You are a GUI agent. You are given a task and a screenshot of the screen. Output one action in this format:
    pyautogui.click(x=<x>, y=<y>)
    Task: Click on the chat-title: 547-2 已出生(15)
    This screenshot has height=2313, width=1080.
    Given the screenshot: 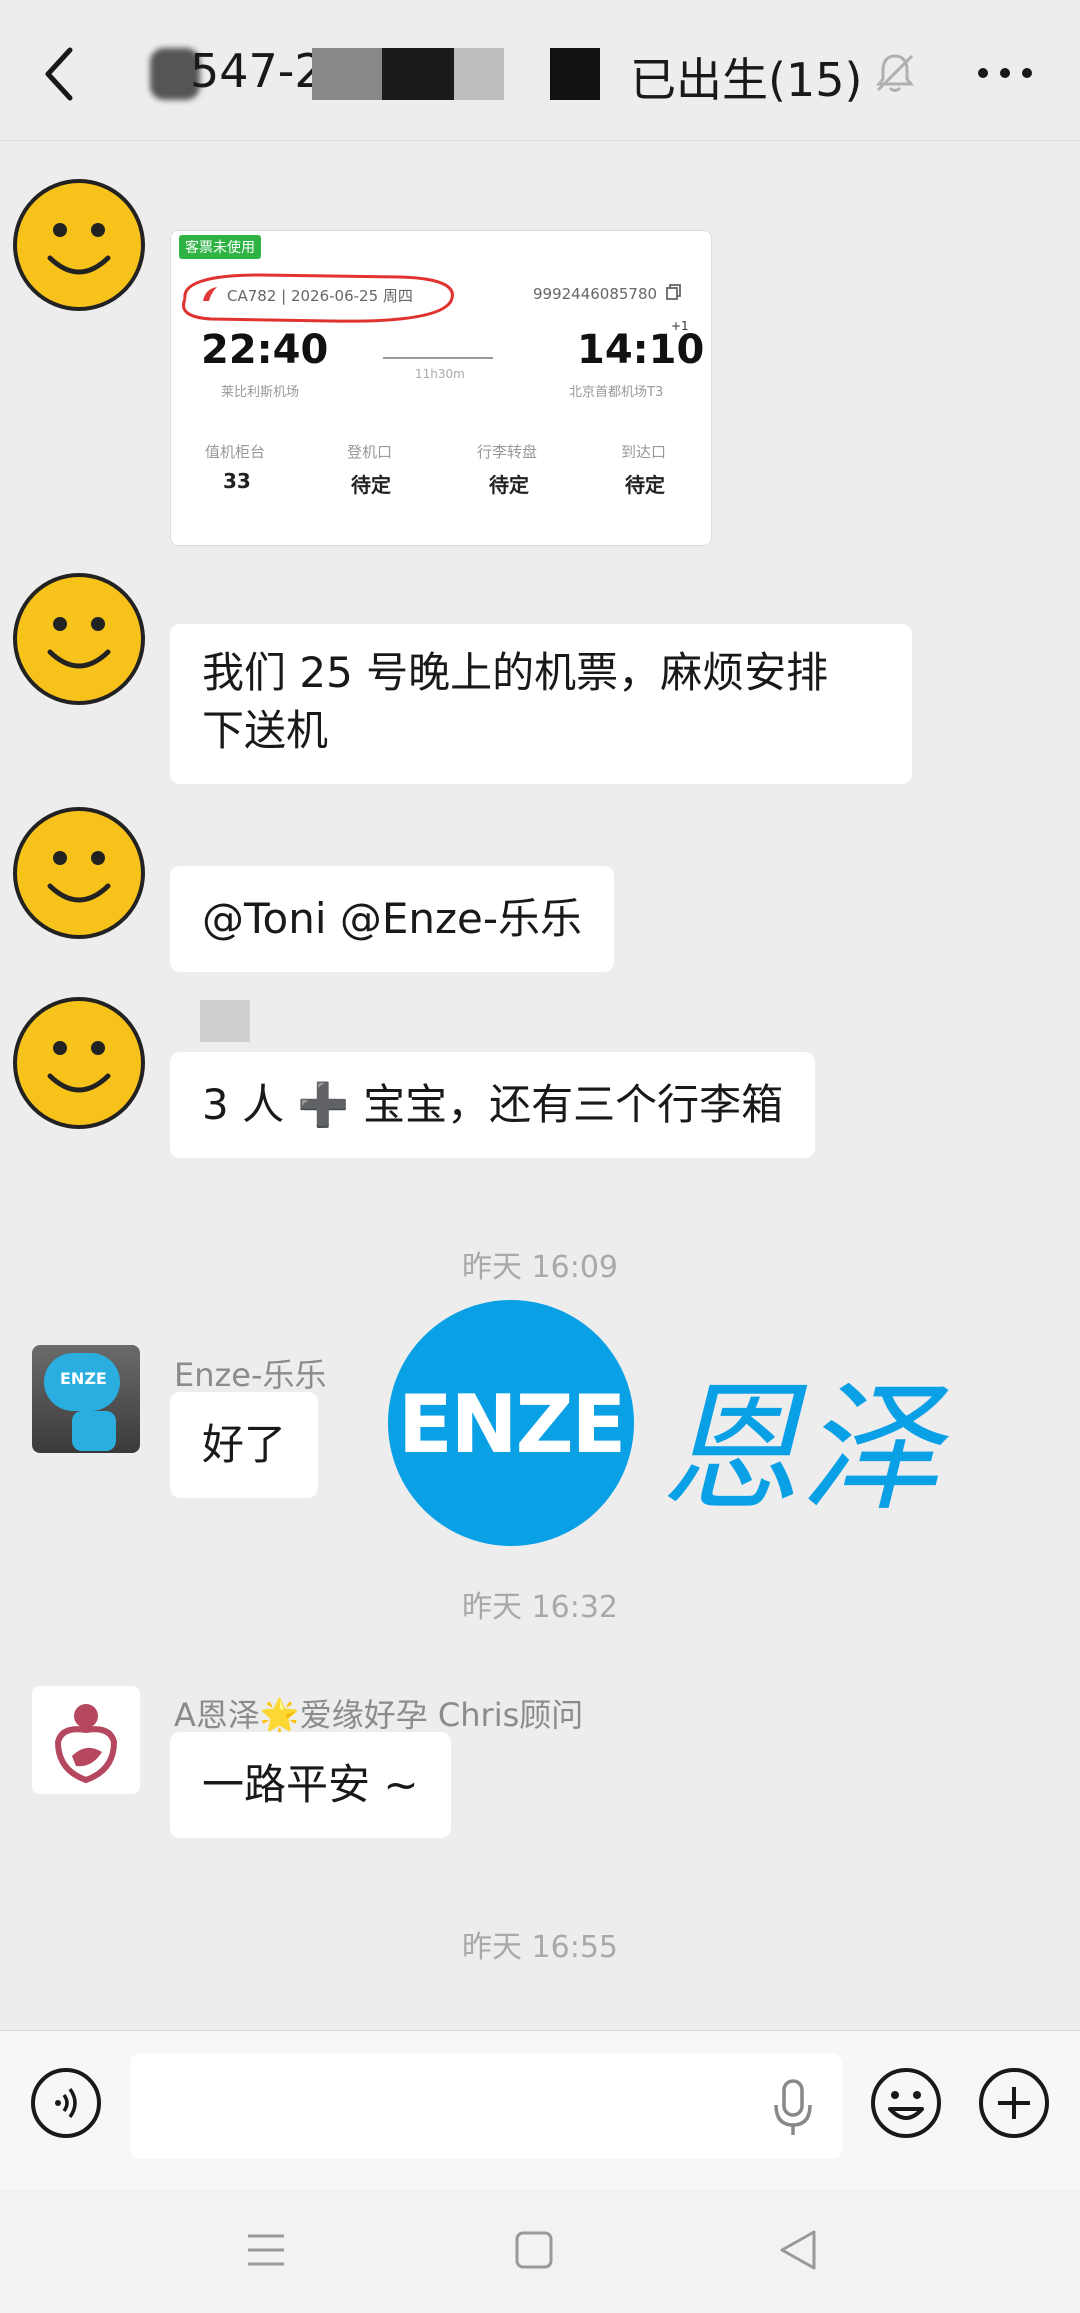 What is the action you would take?
    pyautogui.click(x=510, y=75)
    